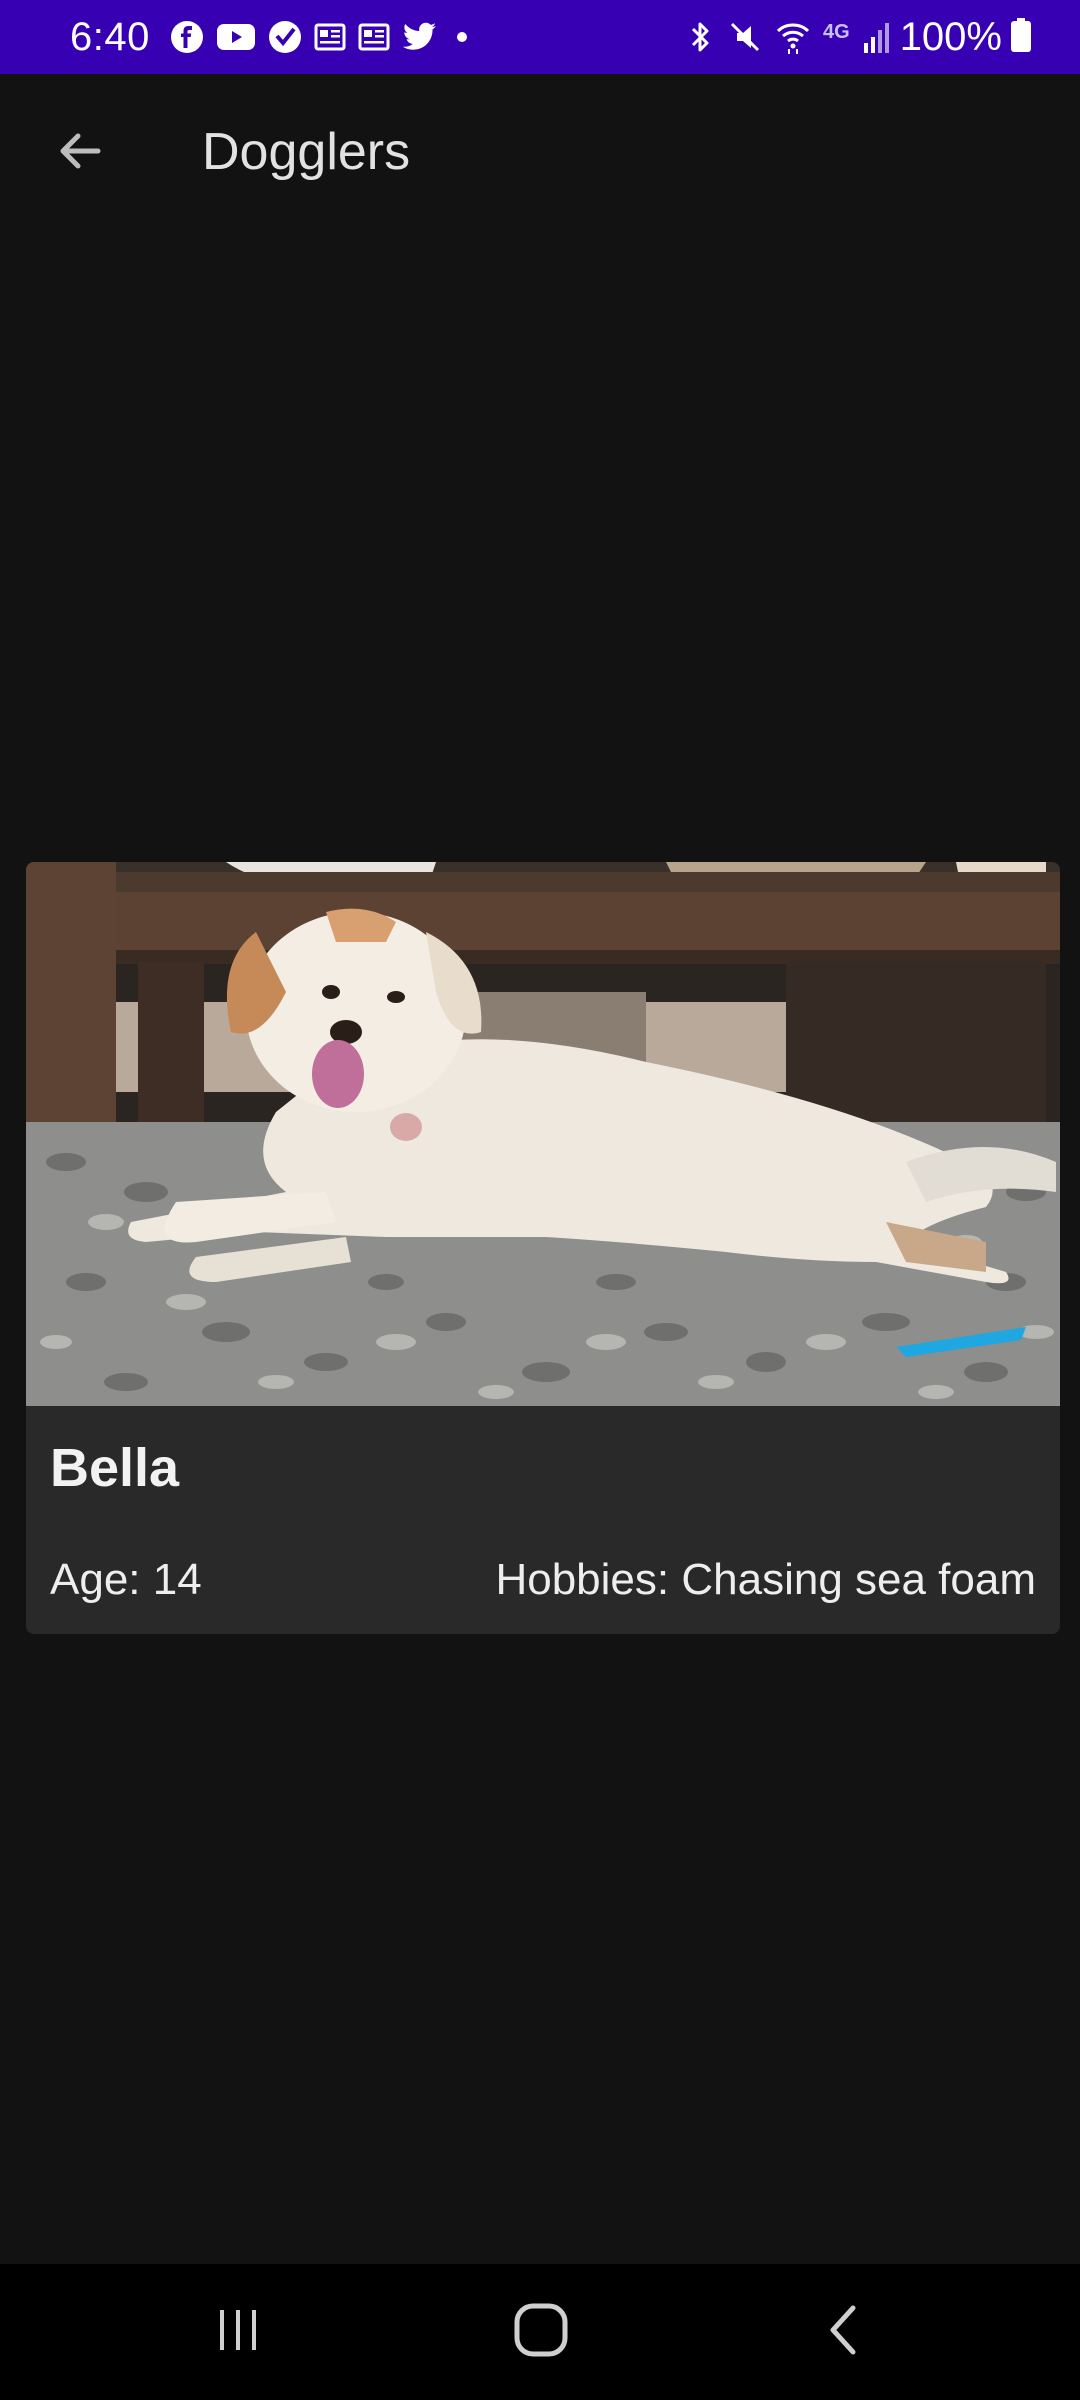  What do you see at coordinates (765, 1579) in the screenshot?
I see `dog-hobbies: Hobbies: Chasing sea foam` at bounding box center [765, 1579].